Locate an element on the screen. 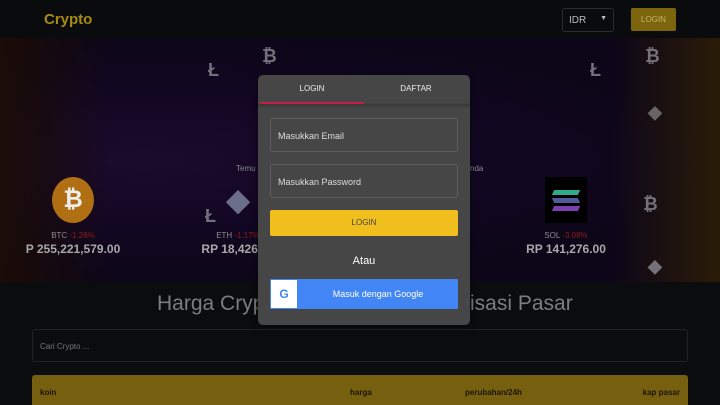 The width and height of the screenshot is (720, 405). currency-select: IDR ▼ is located at coordinates (588, 20).